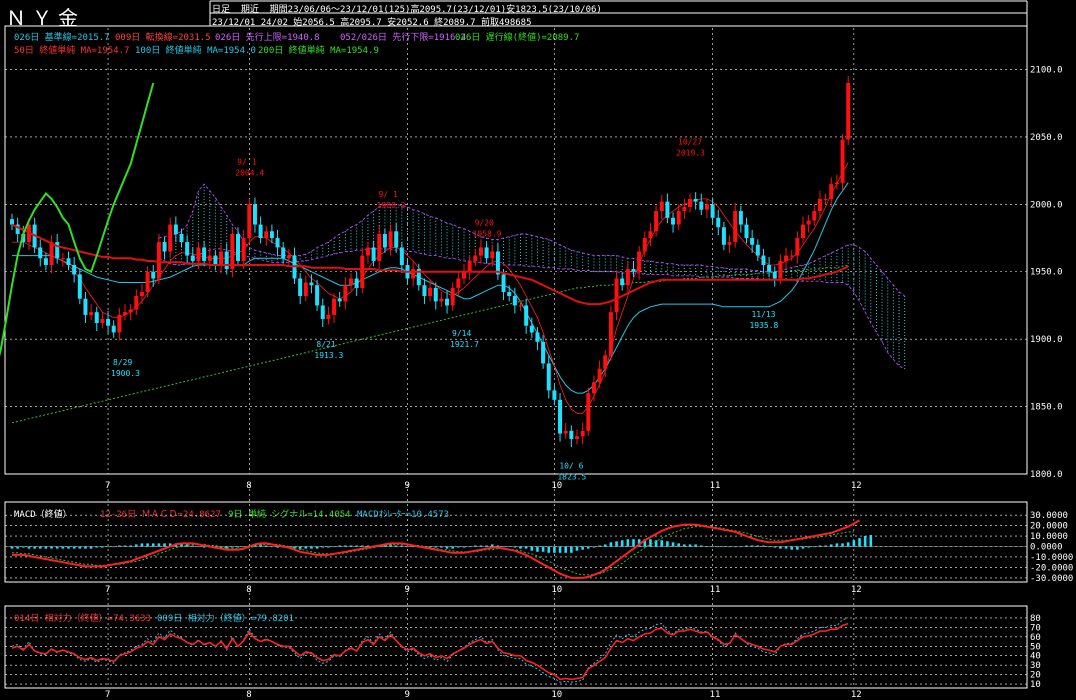  I want to click on price-ytick-label: 1900.0, so click(1046, 340).